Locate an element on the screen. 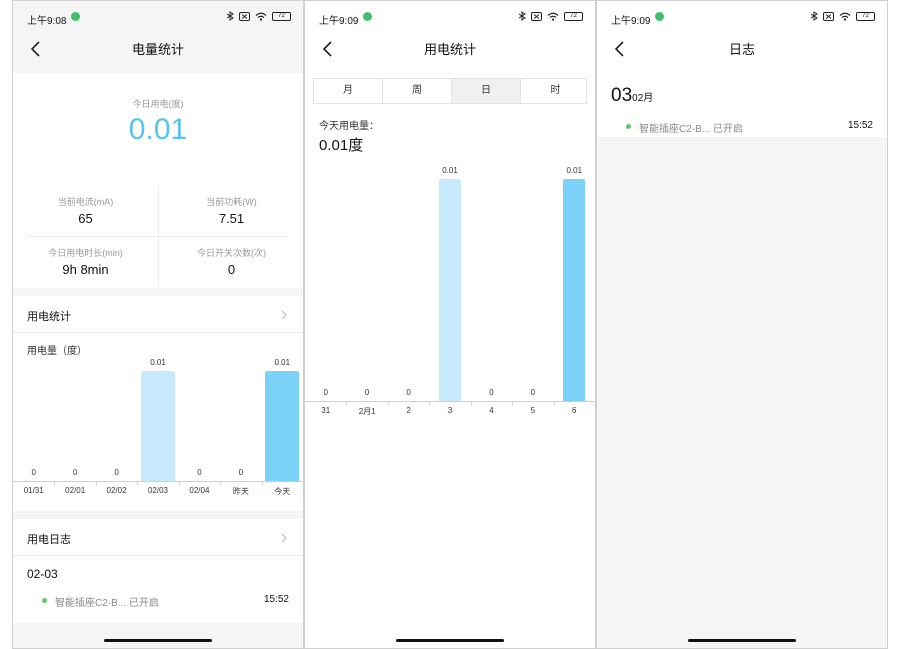 This screenshot has width=900, height=649. chevron-right-icon is located at coordinates (284, 538).